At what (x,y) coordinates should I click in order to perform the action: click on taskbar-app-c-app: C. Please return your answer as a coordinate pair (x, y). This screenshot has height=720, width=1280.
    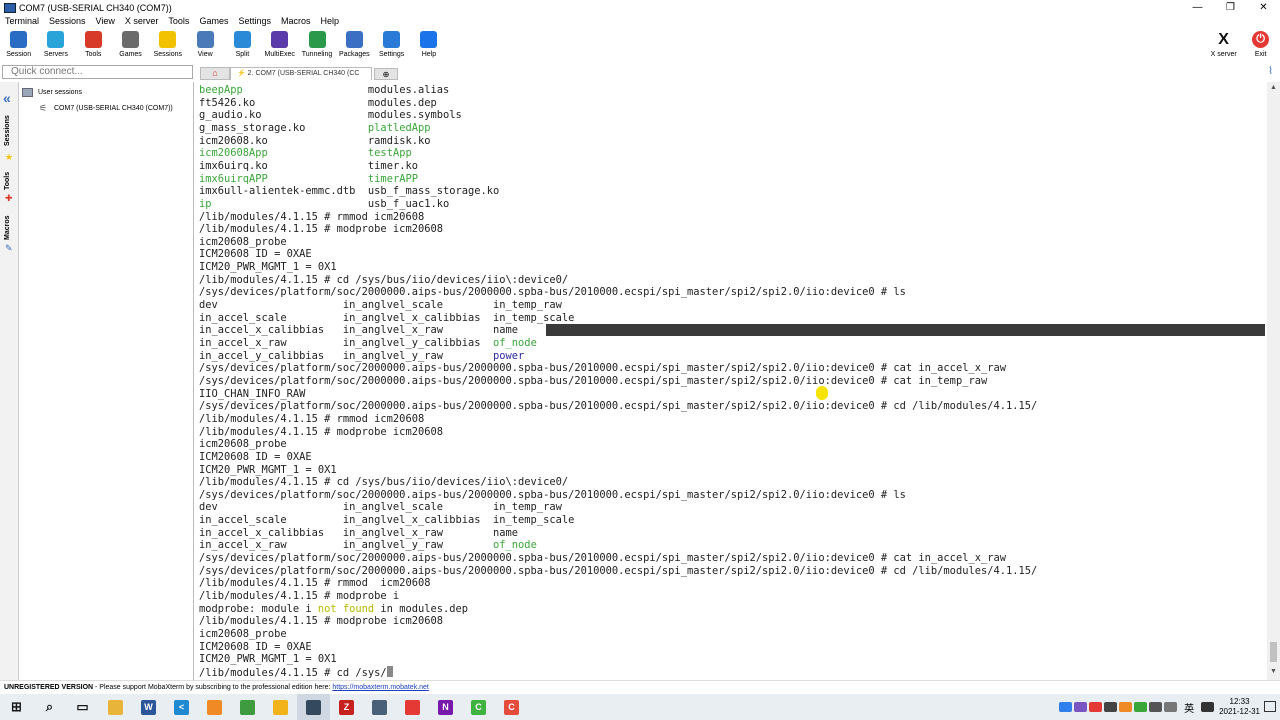
    Looking at the image, I should click on (478, 707).